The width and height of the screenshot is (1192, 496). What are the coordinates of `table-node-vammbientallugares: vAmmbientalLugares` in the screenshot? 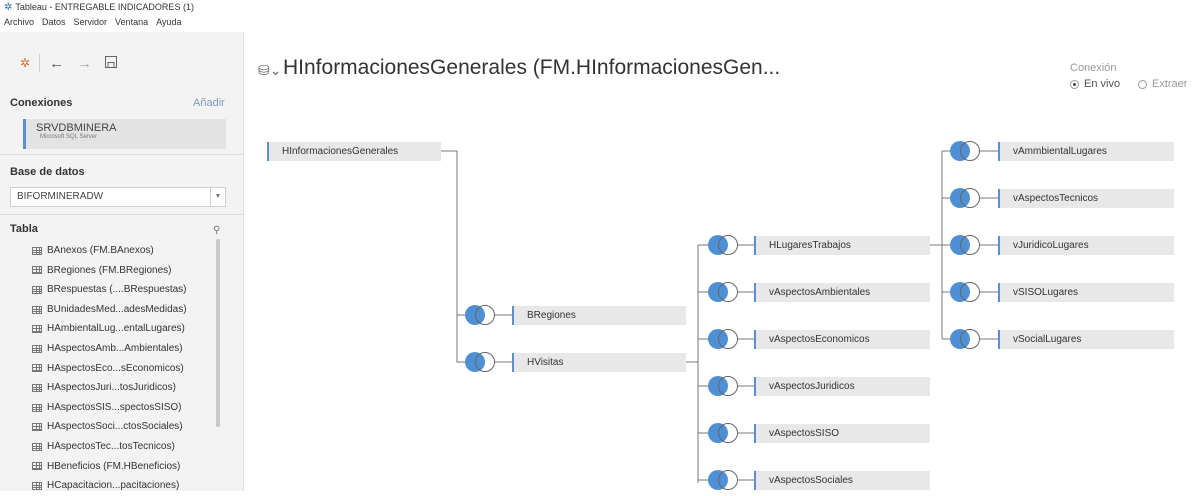 It's located at (1086, 151).